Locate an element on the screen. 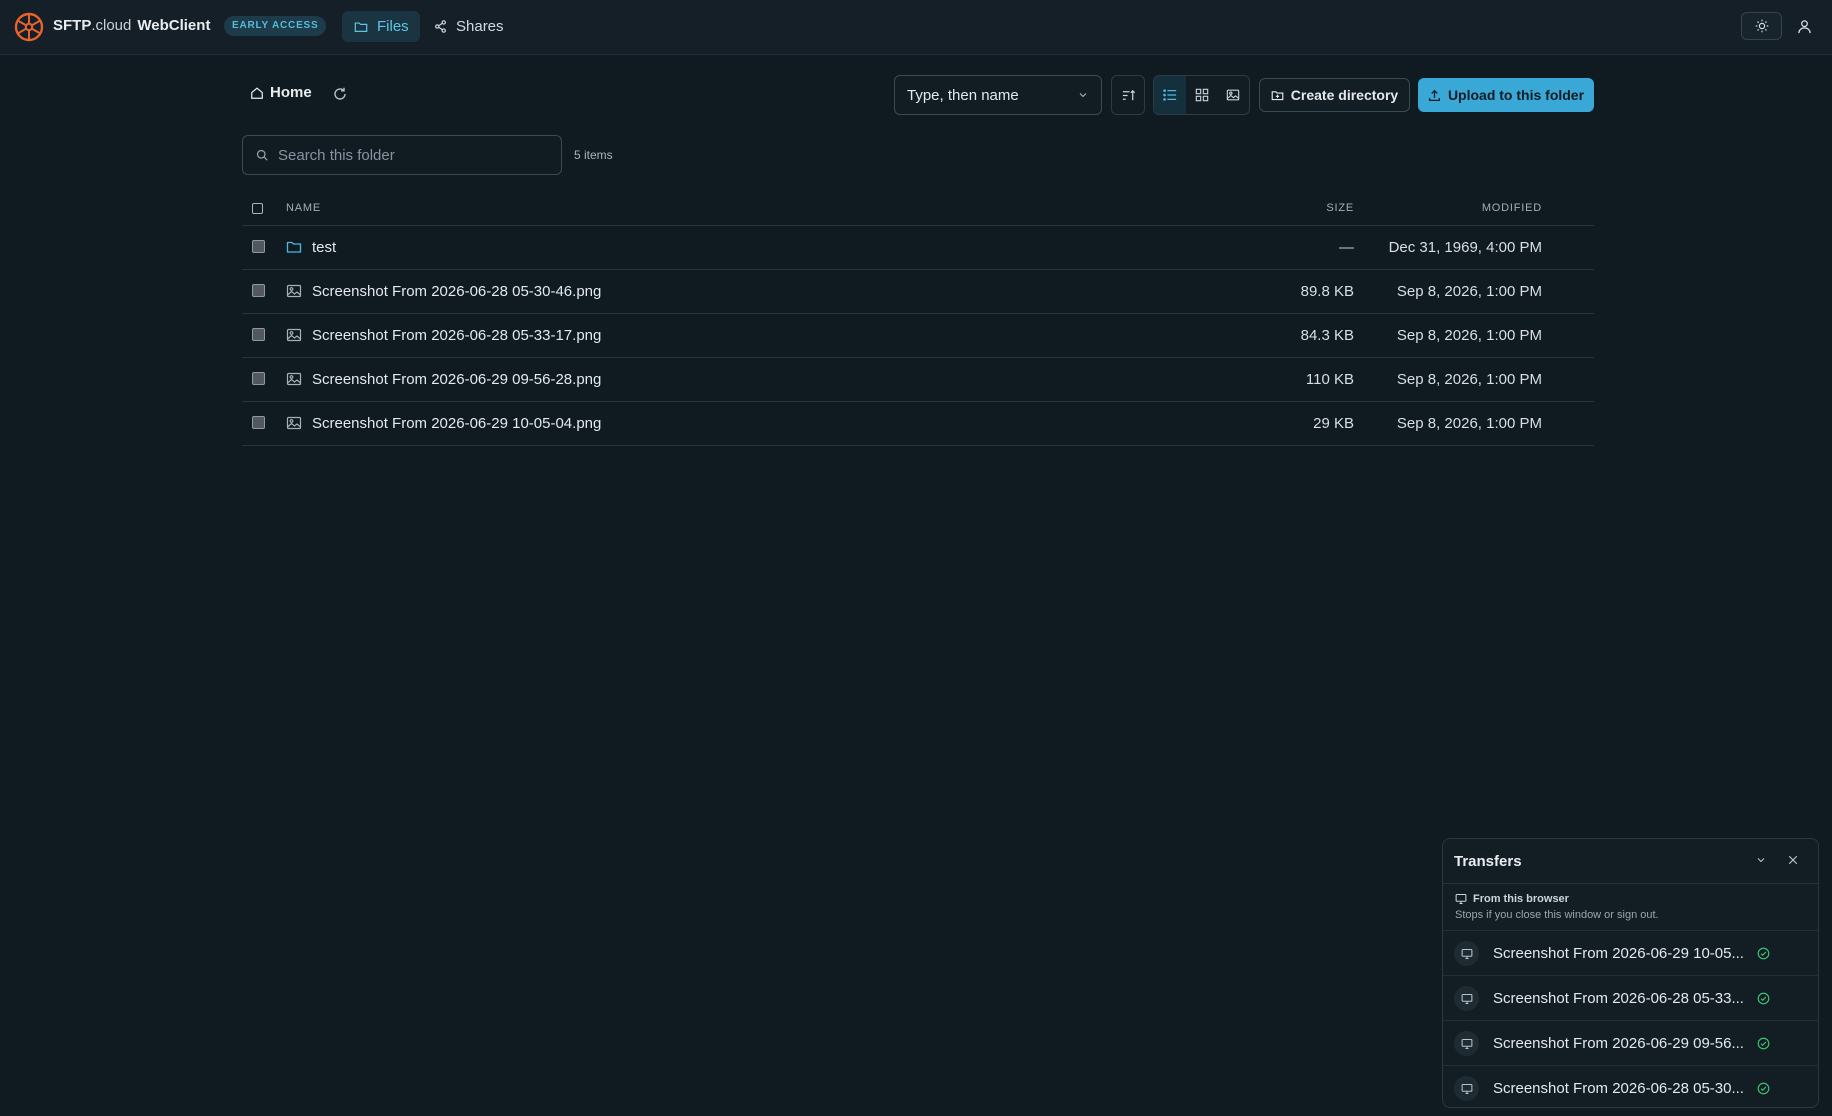  column-header-size: SIZE is located at coordinates (1340, 208).